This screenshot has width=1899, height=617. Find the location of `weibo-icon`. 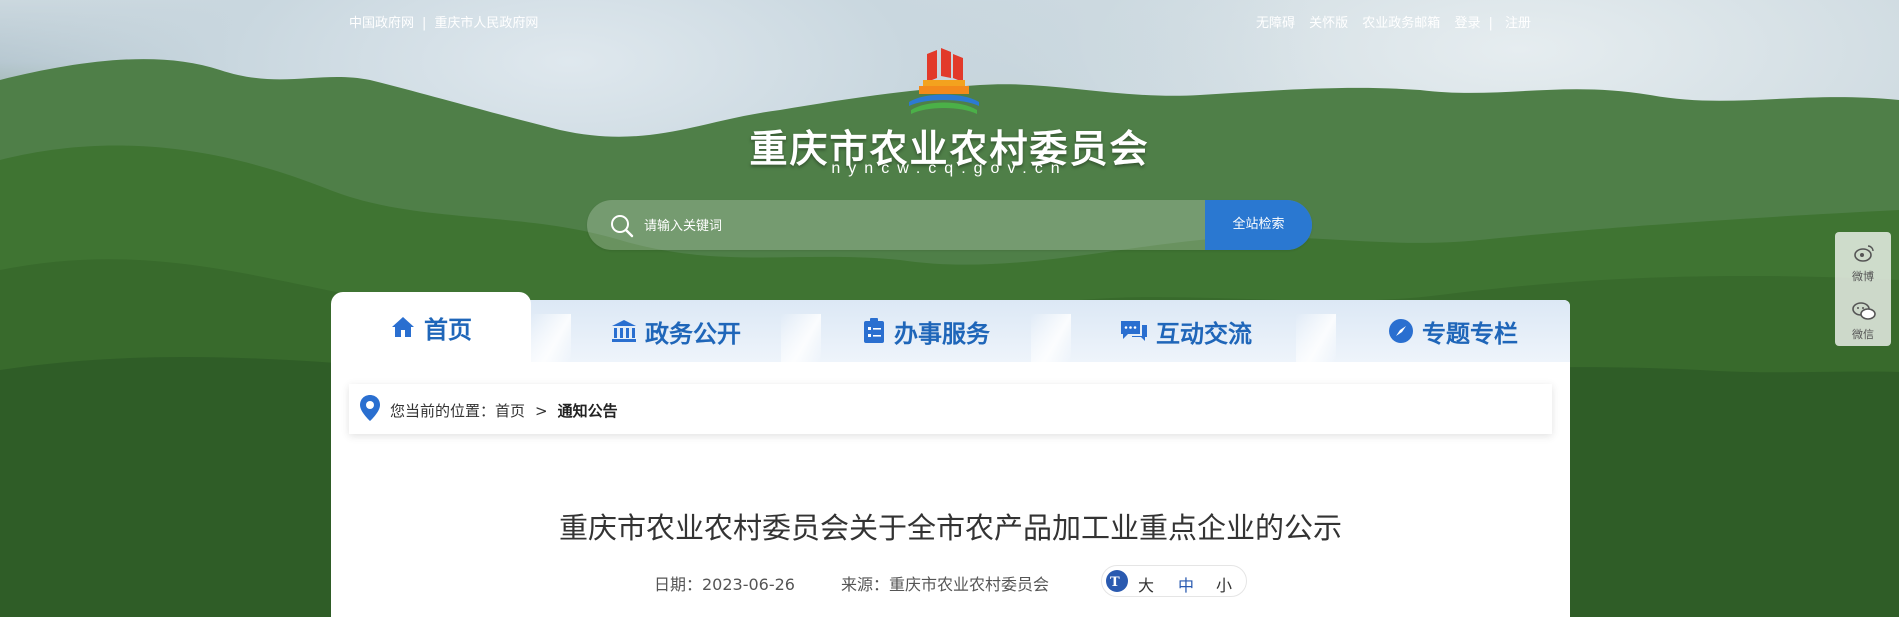

weibo-icon is located at coordinates (1864, 253).